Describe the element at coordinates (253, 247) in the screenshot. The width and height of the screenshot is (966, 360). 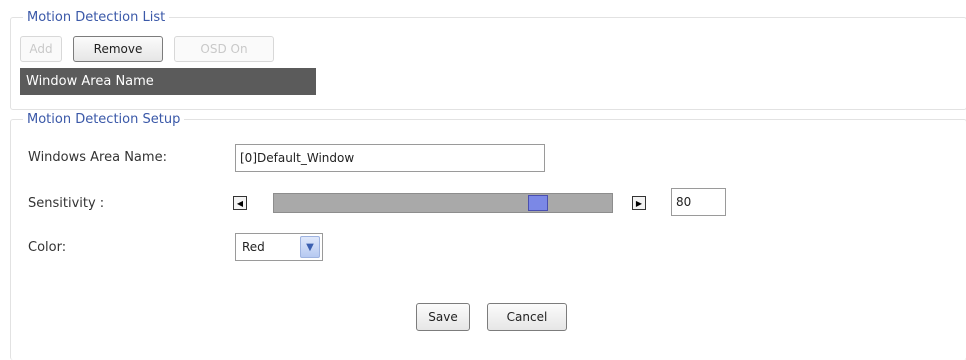
I see `color-select-value: Red` at that location.